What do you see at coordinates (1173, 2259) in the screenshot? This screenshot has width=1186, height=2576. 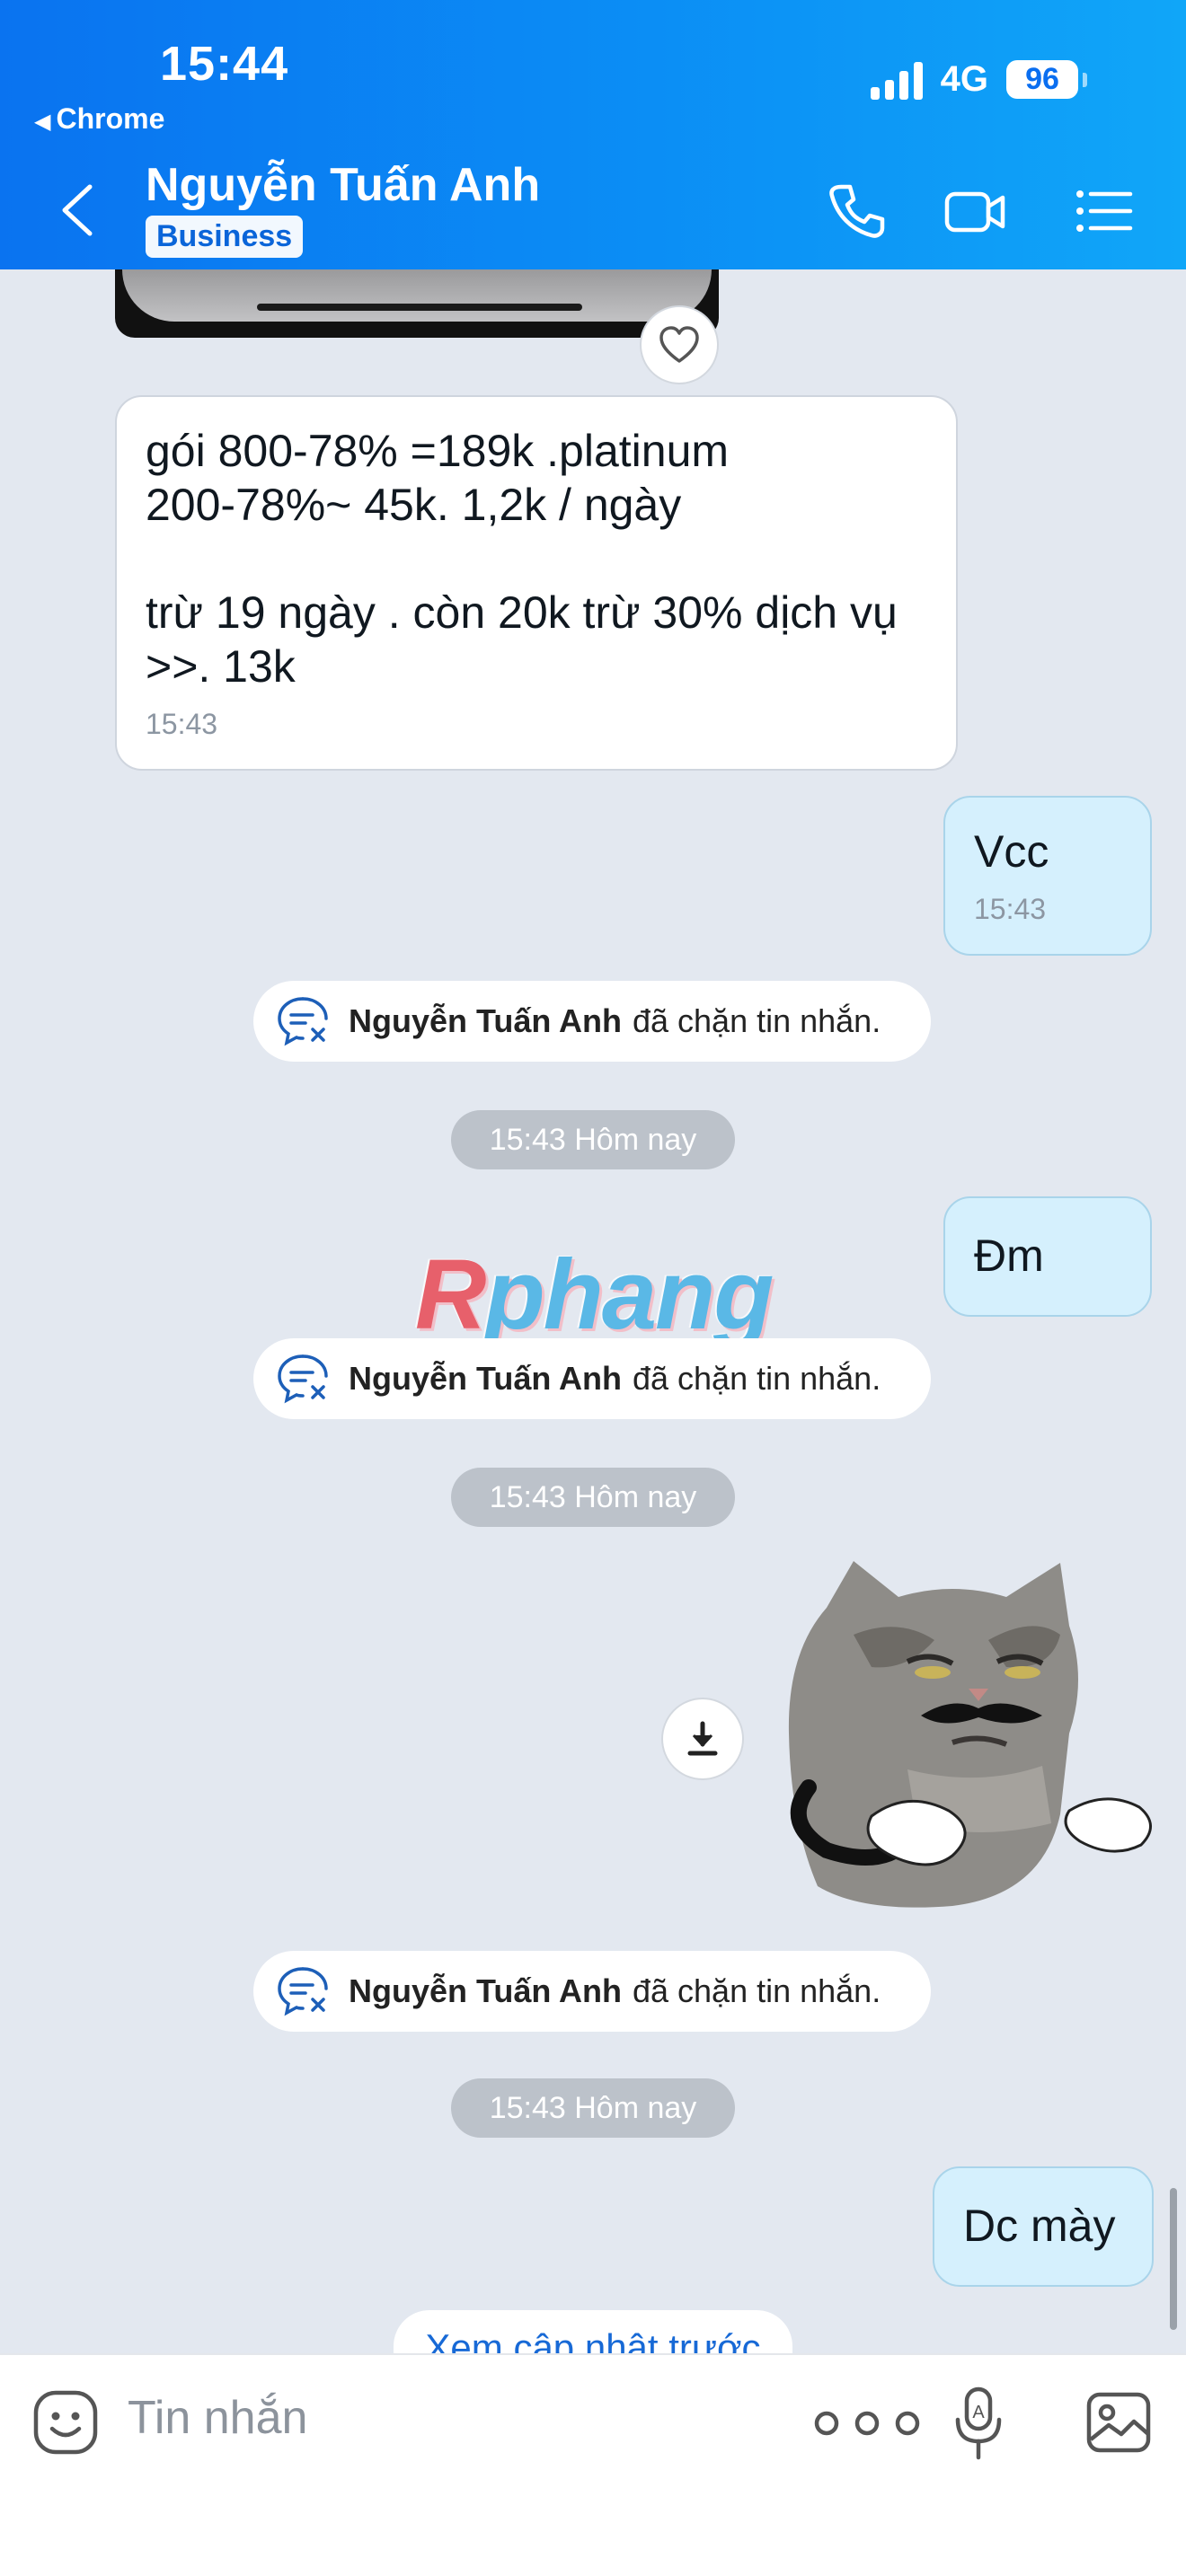 I see `chat-scrollbar` at bounding box center [1173, 2259].